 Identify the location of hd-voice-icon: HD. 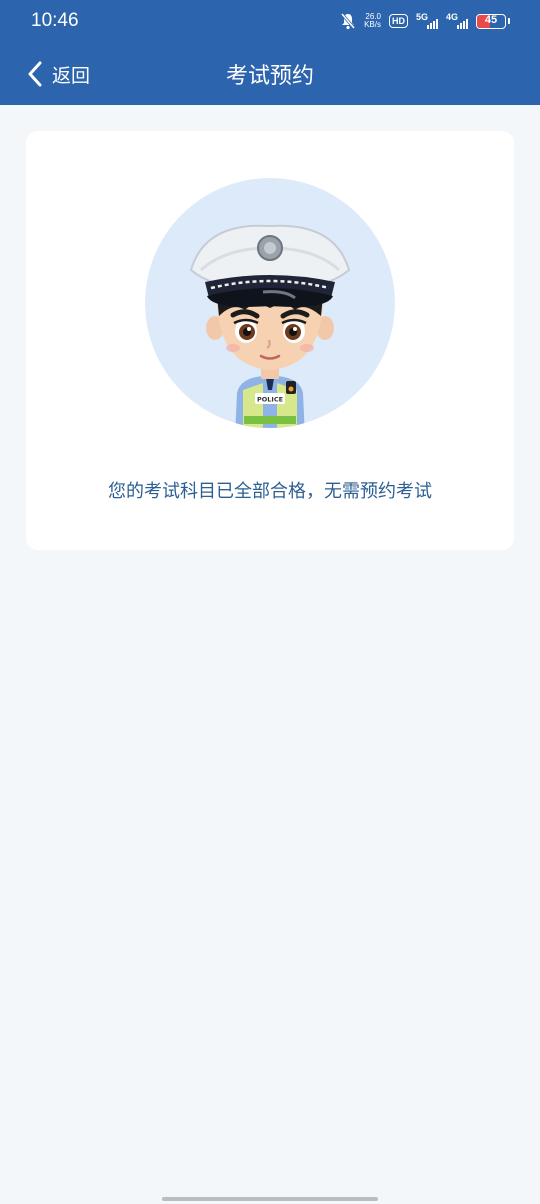
(398, 21).